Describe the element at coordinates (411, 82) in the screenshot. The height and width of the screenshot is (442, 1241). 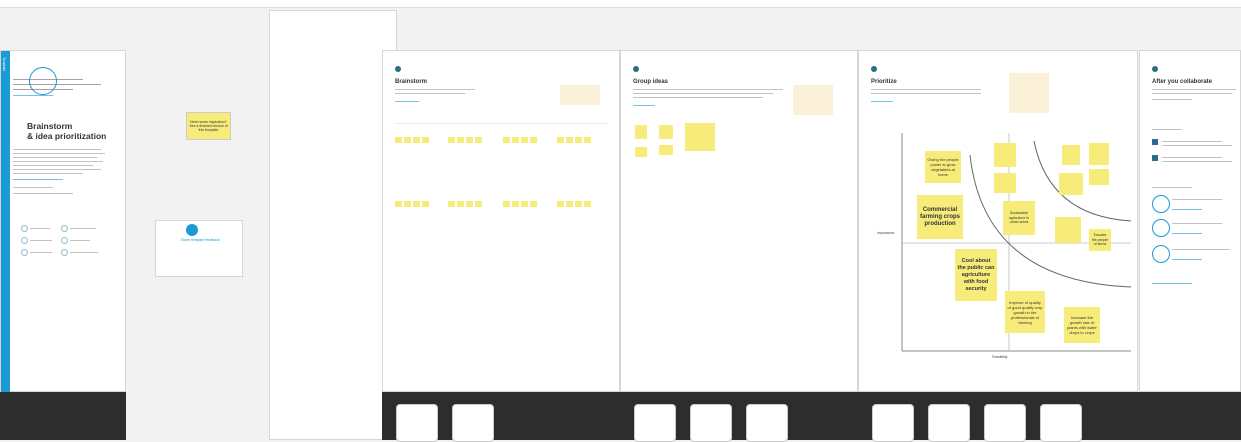
I see `frame-brainstorm-title: Brainstorm` at that location.